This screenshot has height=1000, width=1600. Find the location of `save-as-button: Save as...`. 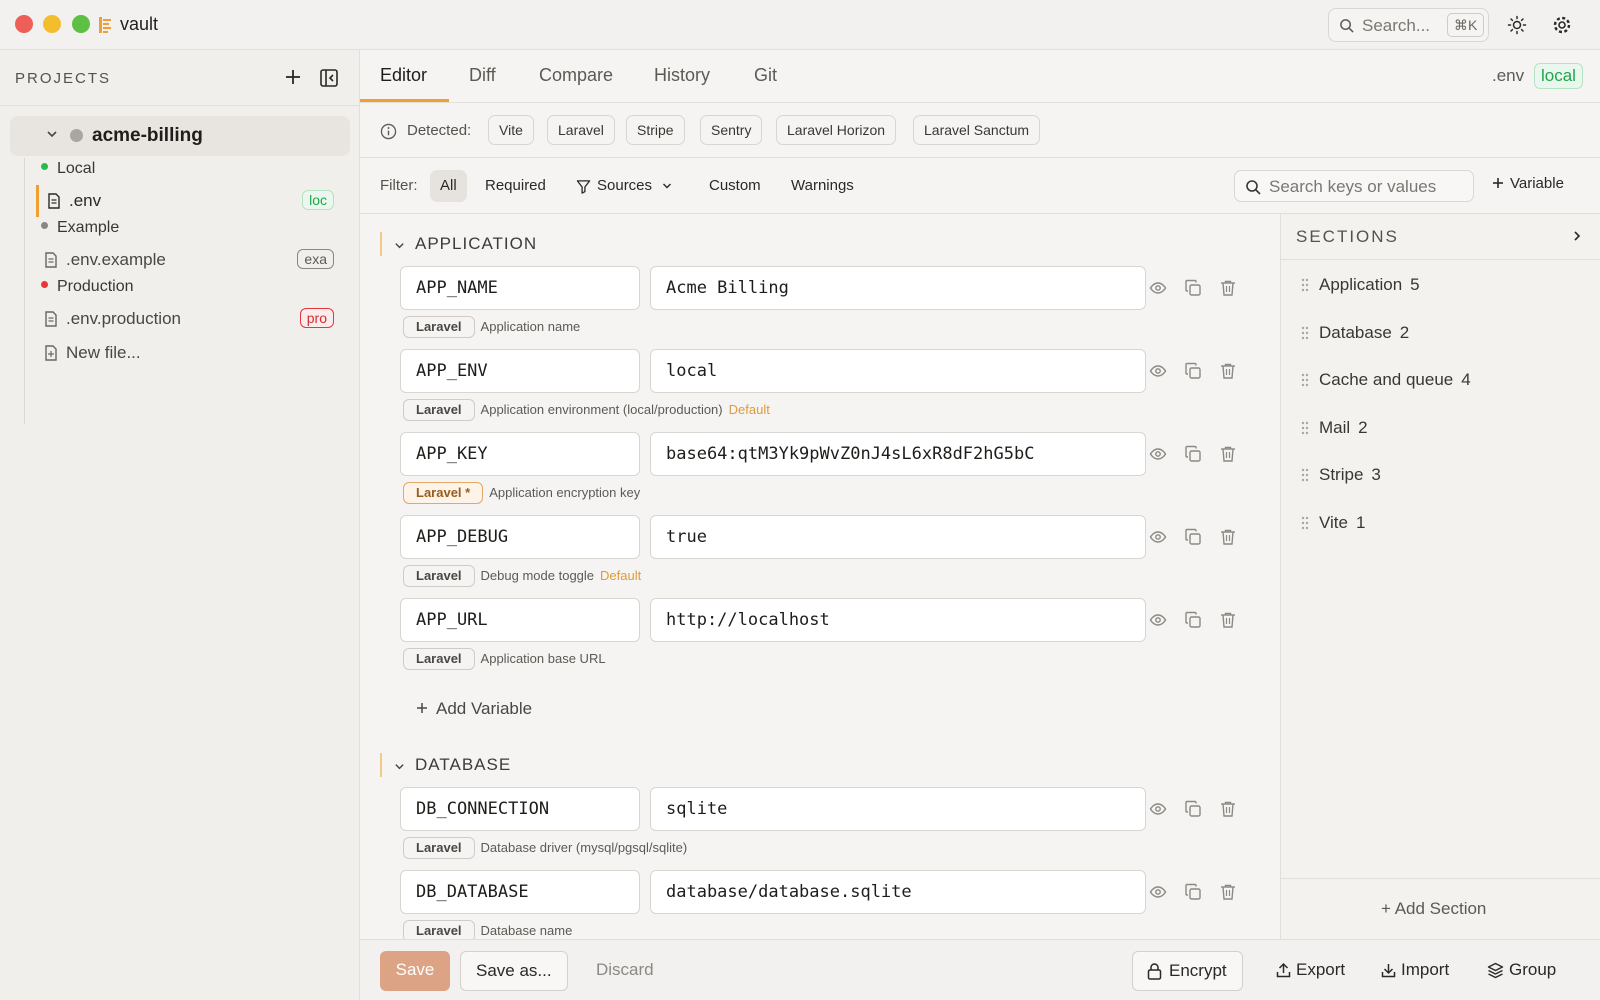

save-as-button: Save as... is located at coordinates (514, 971).